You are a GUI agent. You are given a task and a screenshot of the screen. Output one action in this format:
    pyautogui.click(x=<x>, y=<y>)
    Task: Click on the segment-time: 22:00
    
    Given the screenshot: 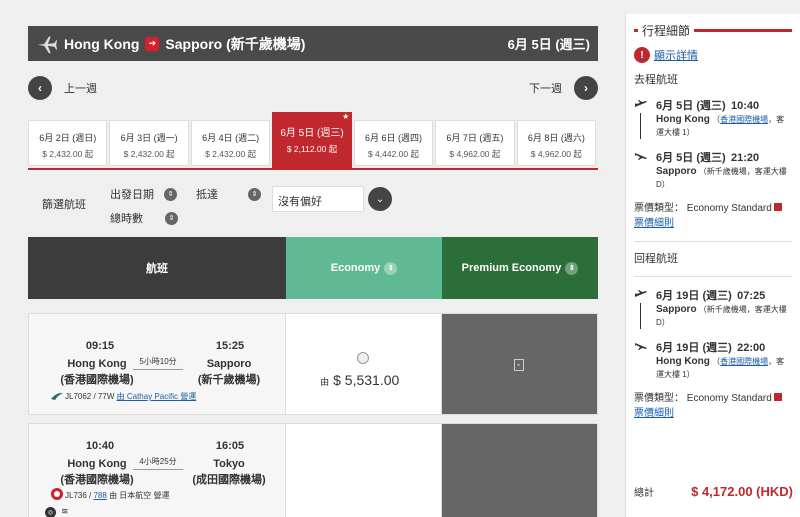 What is the action you would take?
    pyautogui.click(x=751, y=348)
    